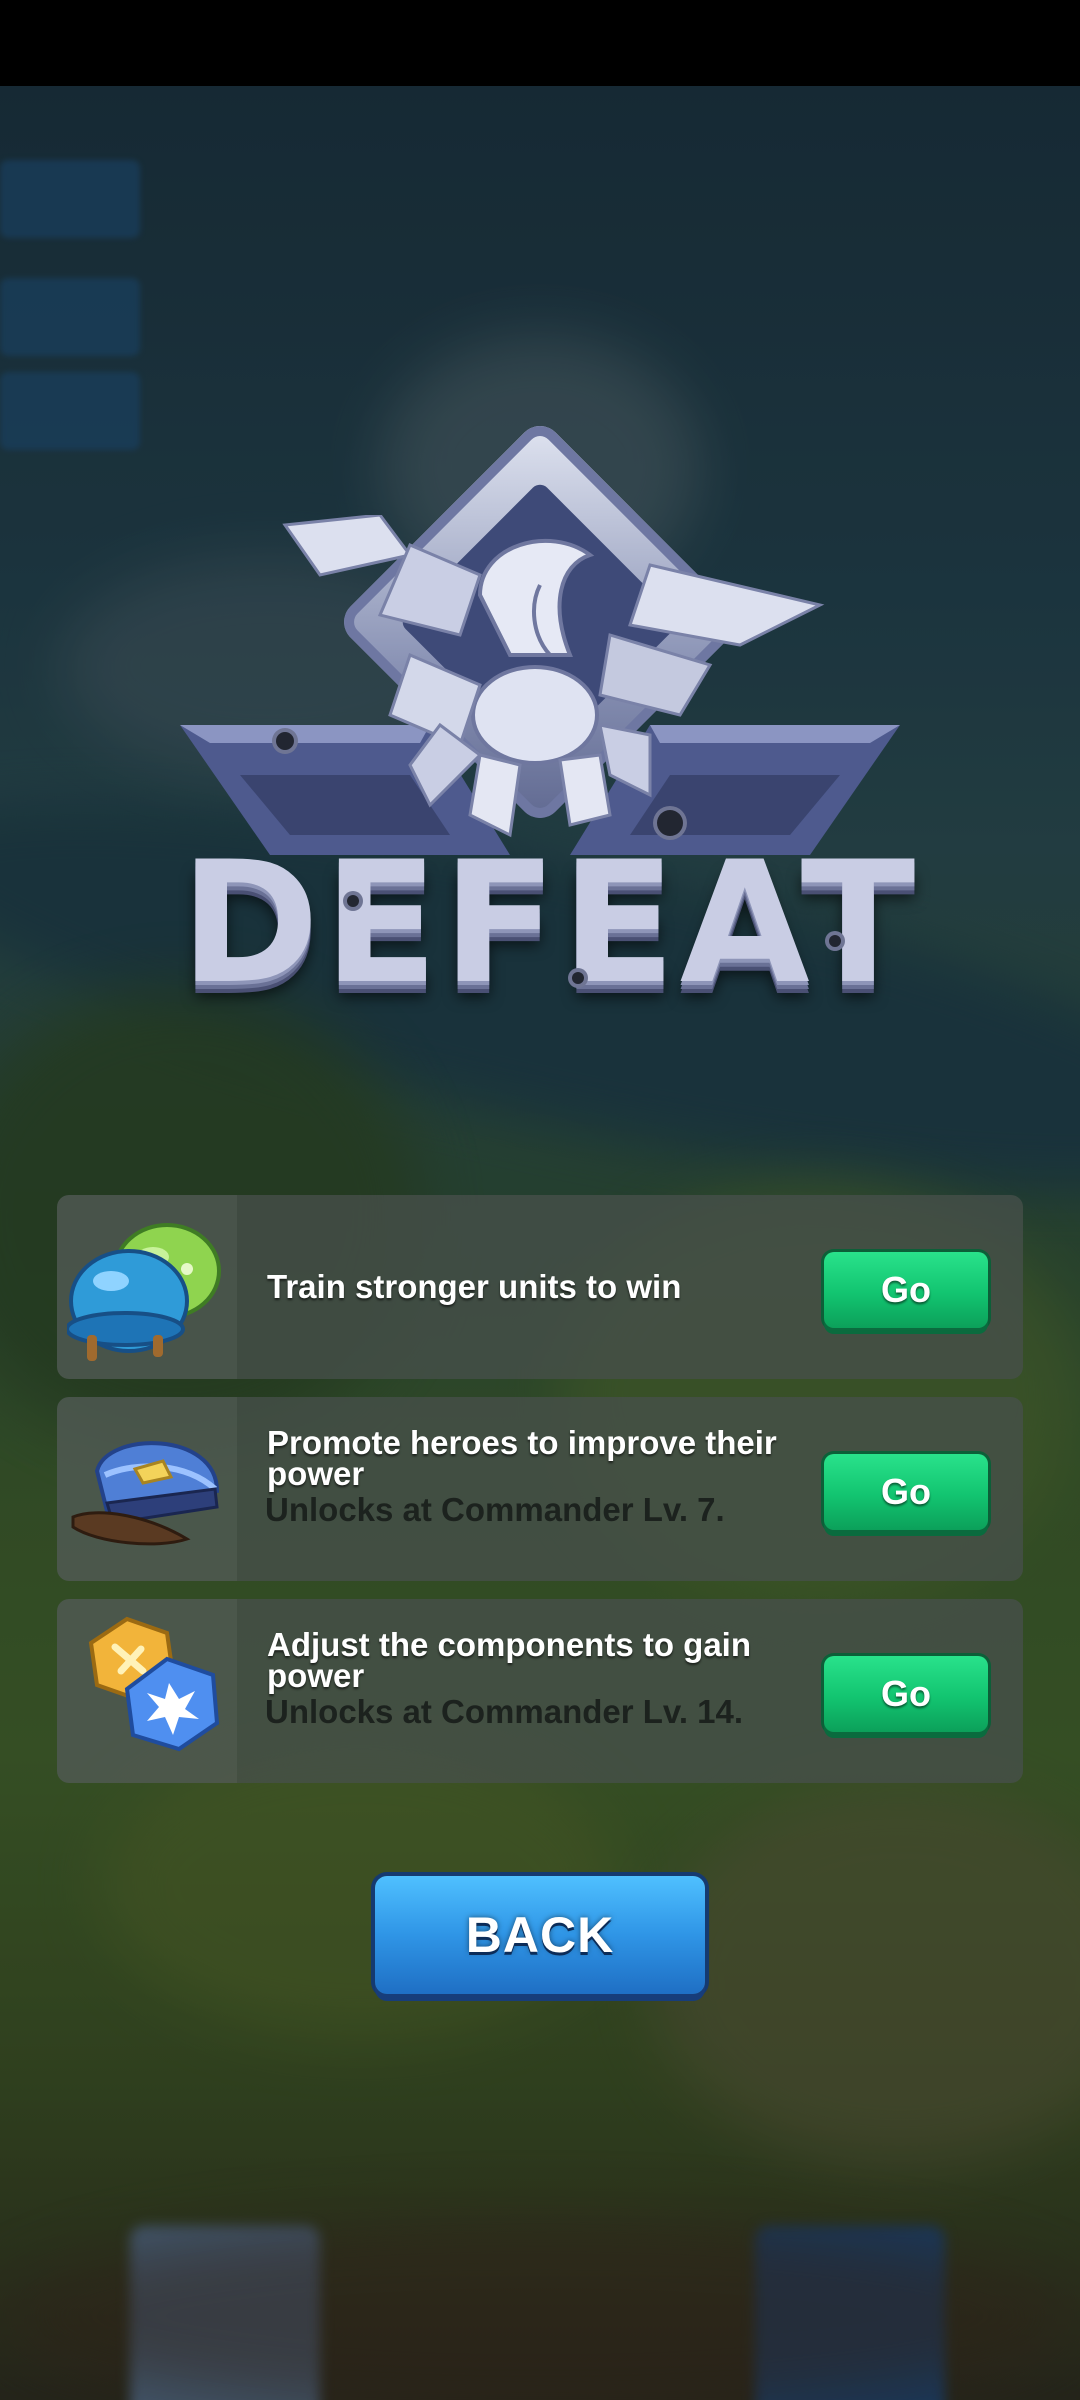 This screenshot has height=2400, width=1080. Describe the element at coordinates (550, 923) in the screenshot. I see `defeat-title: DEFEAT` at that location.